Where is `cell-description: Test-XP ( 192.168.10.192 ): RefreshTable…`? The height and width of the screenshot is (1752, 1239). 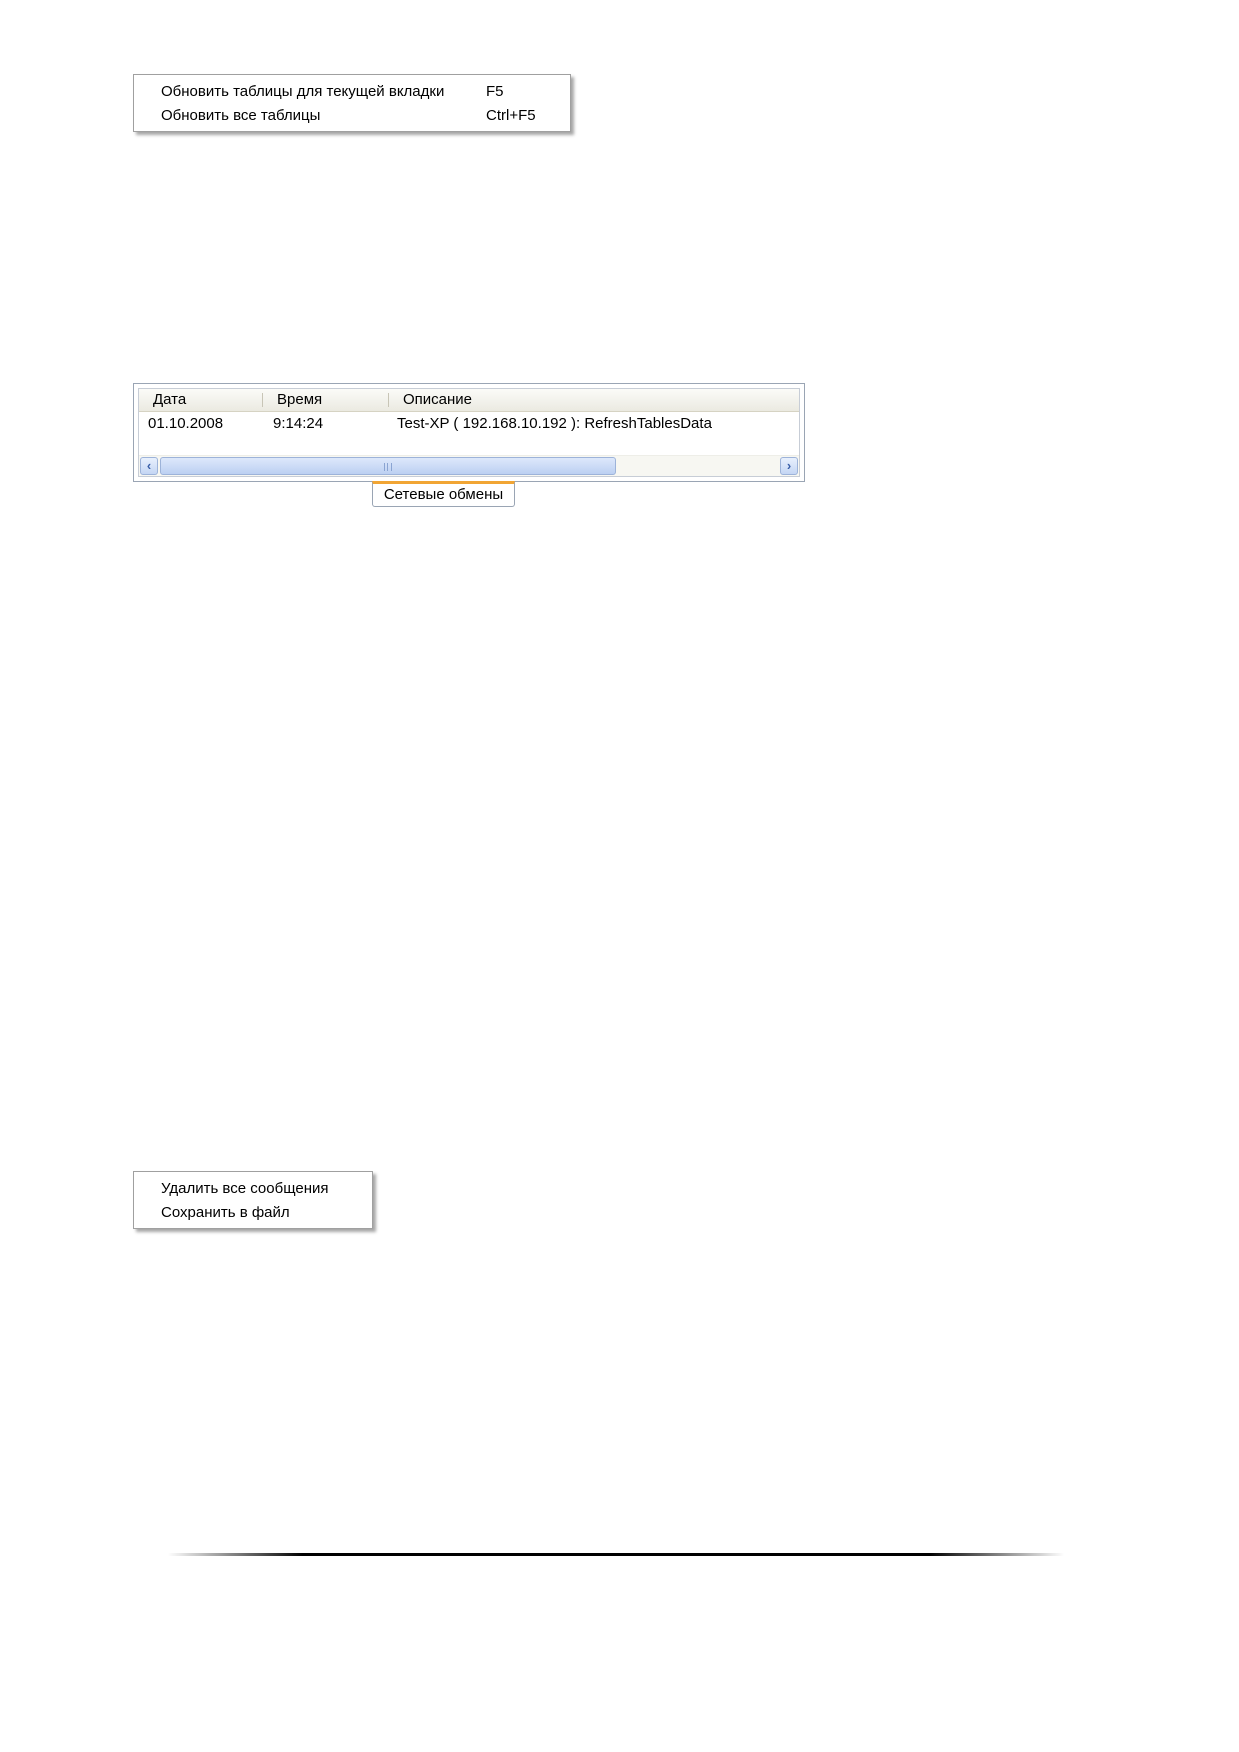 cell-description: Test-XP ( 192.168.10.192 ): RefreshTable… is located at coordinates (554, 423).